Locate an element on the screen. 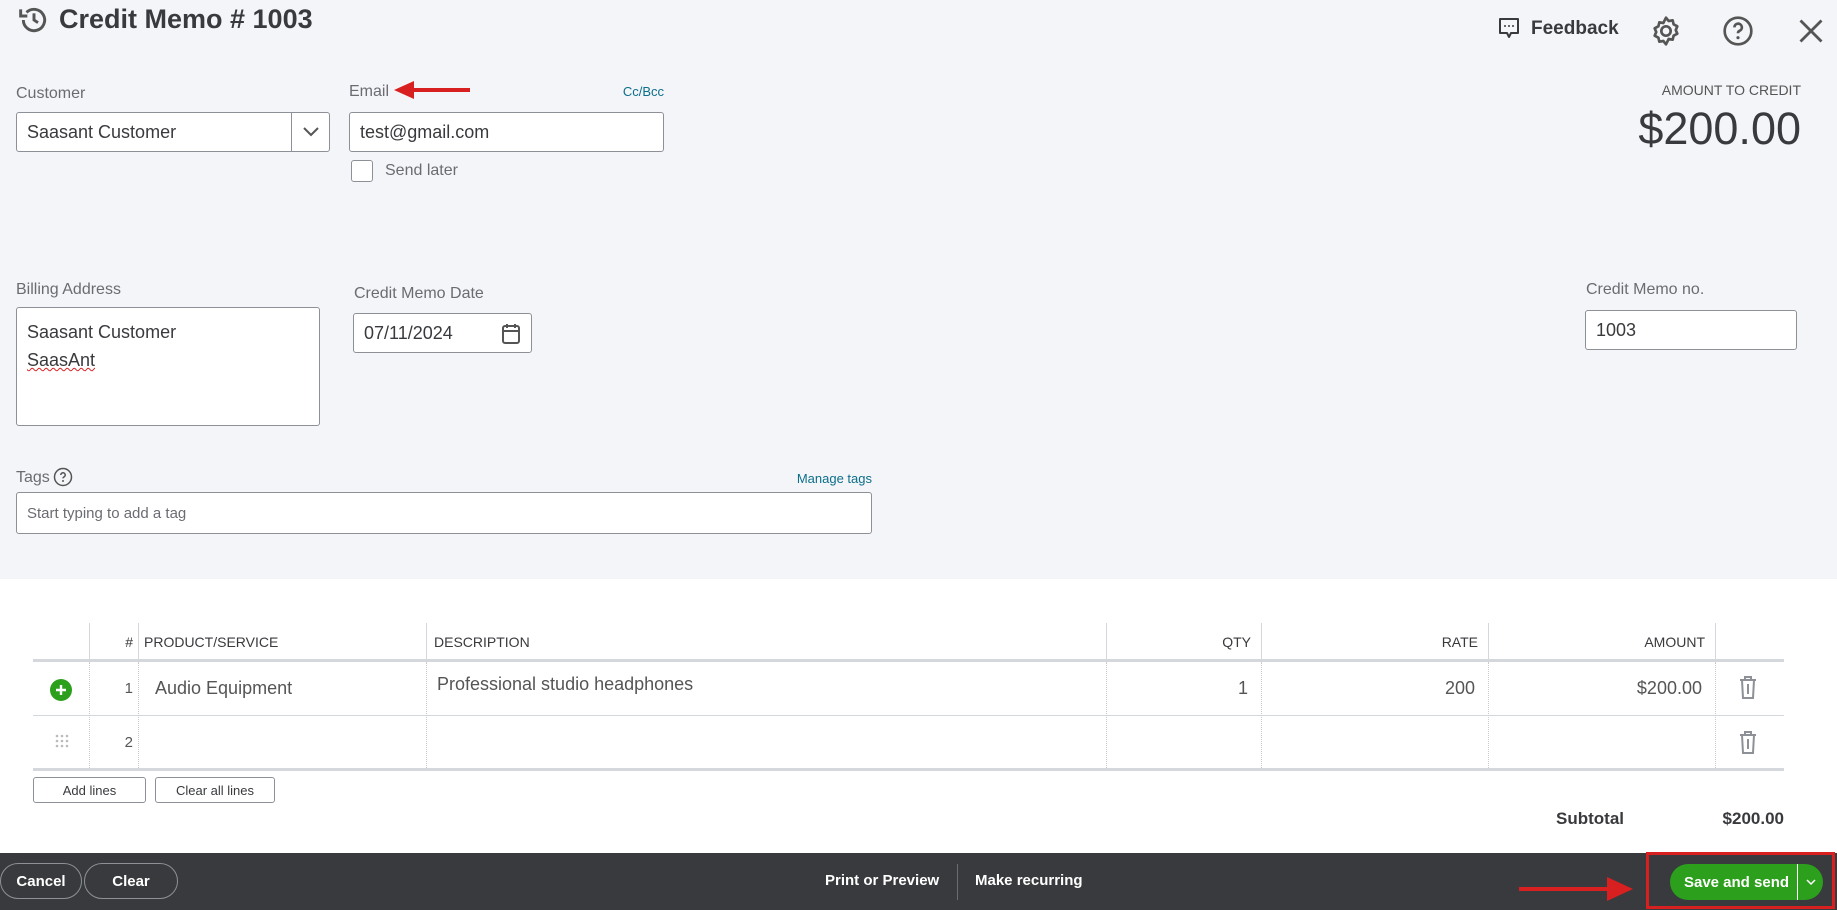 Image resolution: width=1837 pixels, height=910 pixels. save-and-send-button: Save and send is located at coordinates (1746, 882).